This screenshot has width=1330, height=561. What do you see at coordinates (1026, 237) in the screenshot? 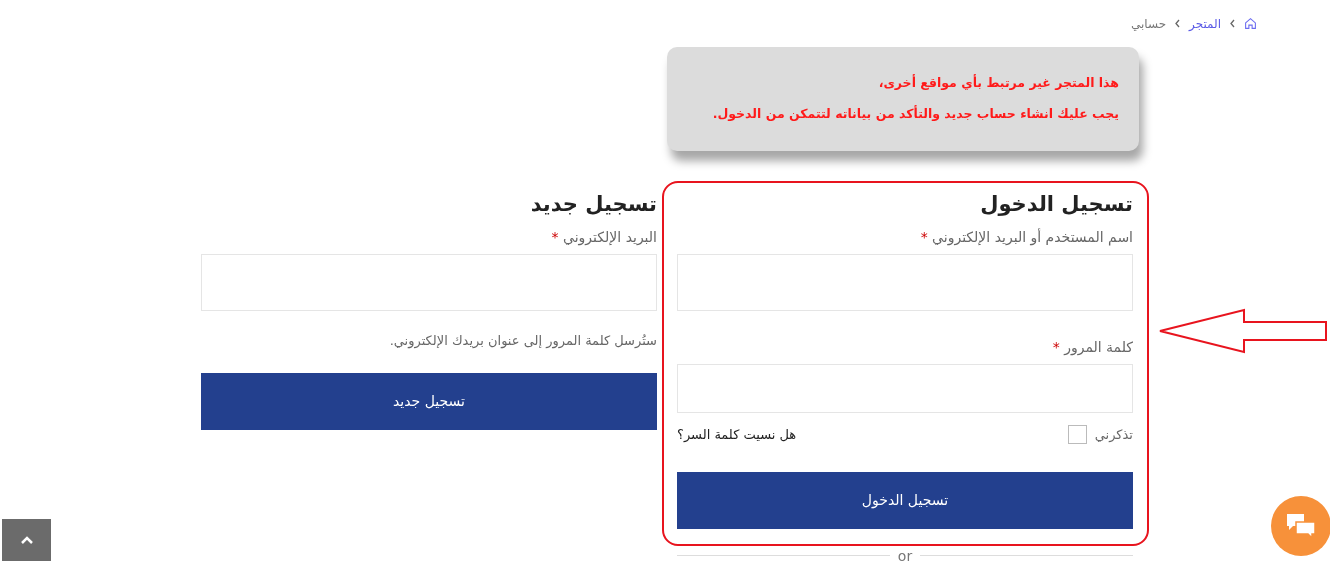
I see `field-label: اسم المستخدم أو البريد الإلكتروني *` at bounding box center [1026, 237].